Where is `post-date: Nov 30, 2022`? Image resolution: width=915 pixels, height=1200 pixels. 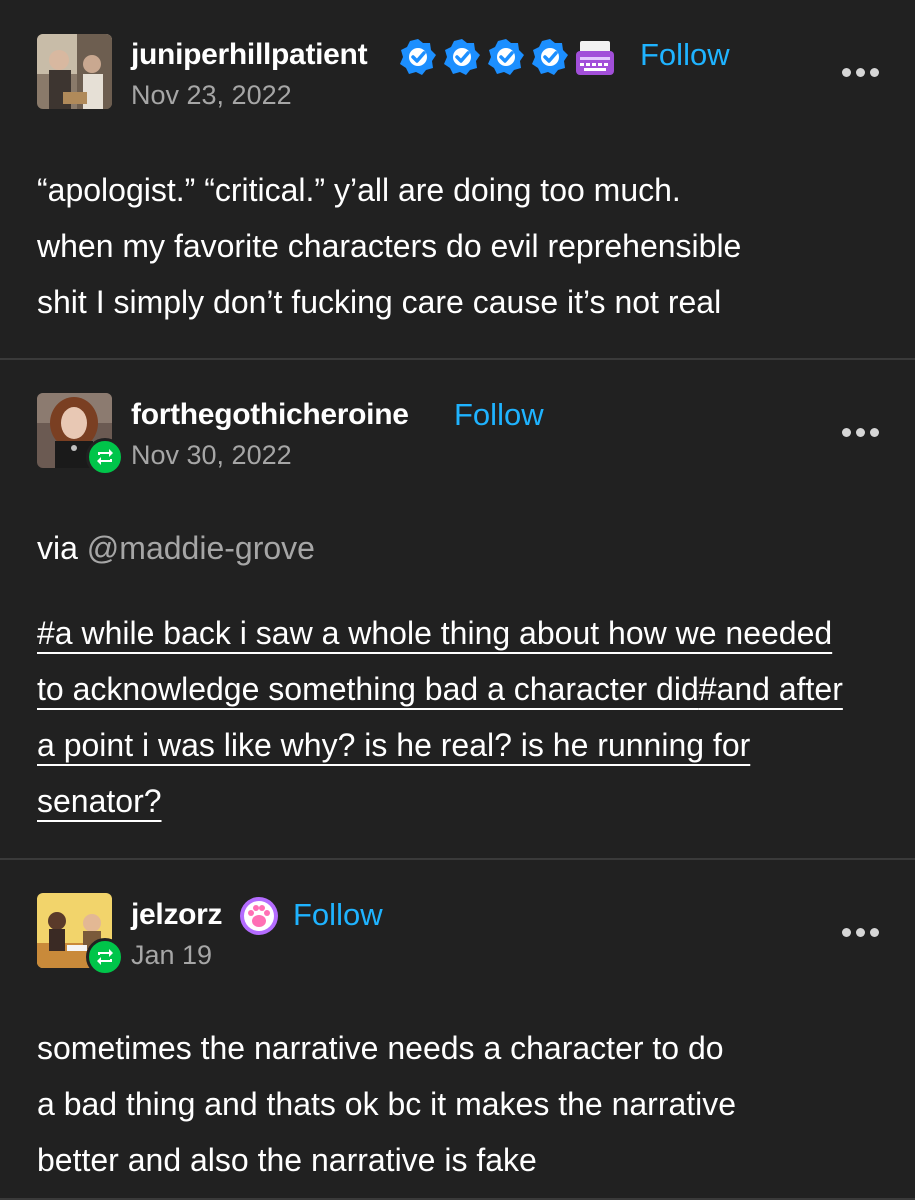
post-date: Nov 30, 2022 is located at coordinates (211, 455).